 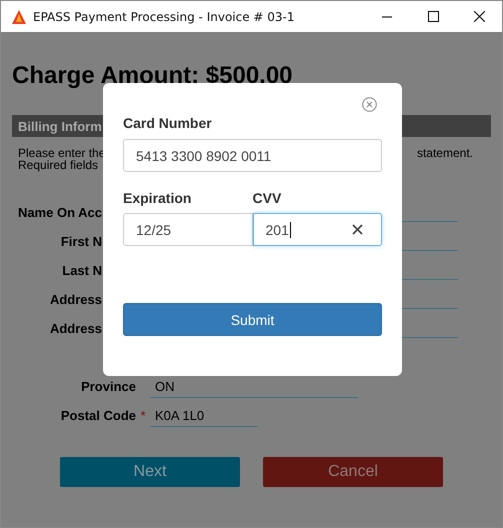 What do you see at coordinates (81, 270) in the screenshot?
I see `field-label: Last N` at bounding box center [81, 270].